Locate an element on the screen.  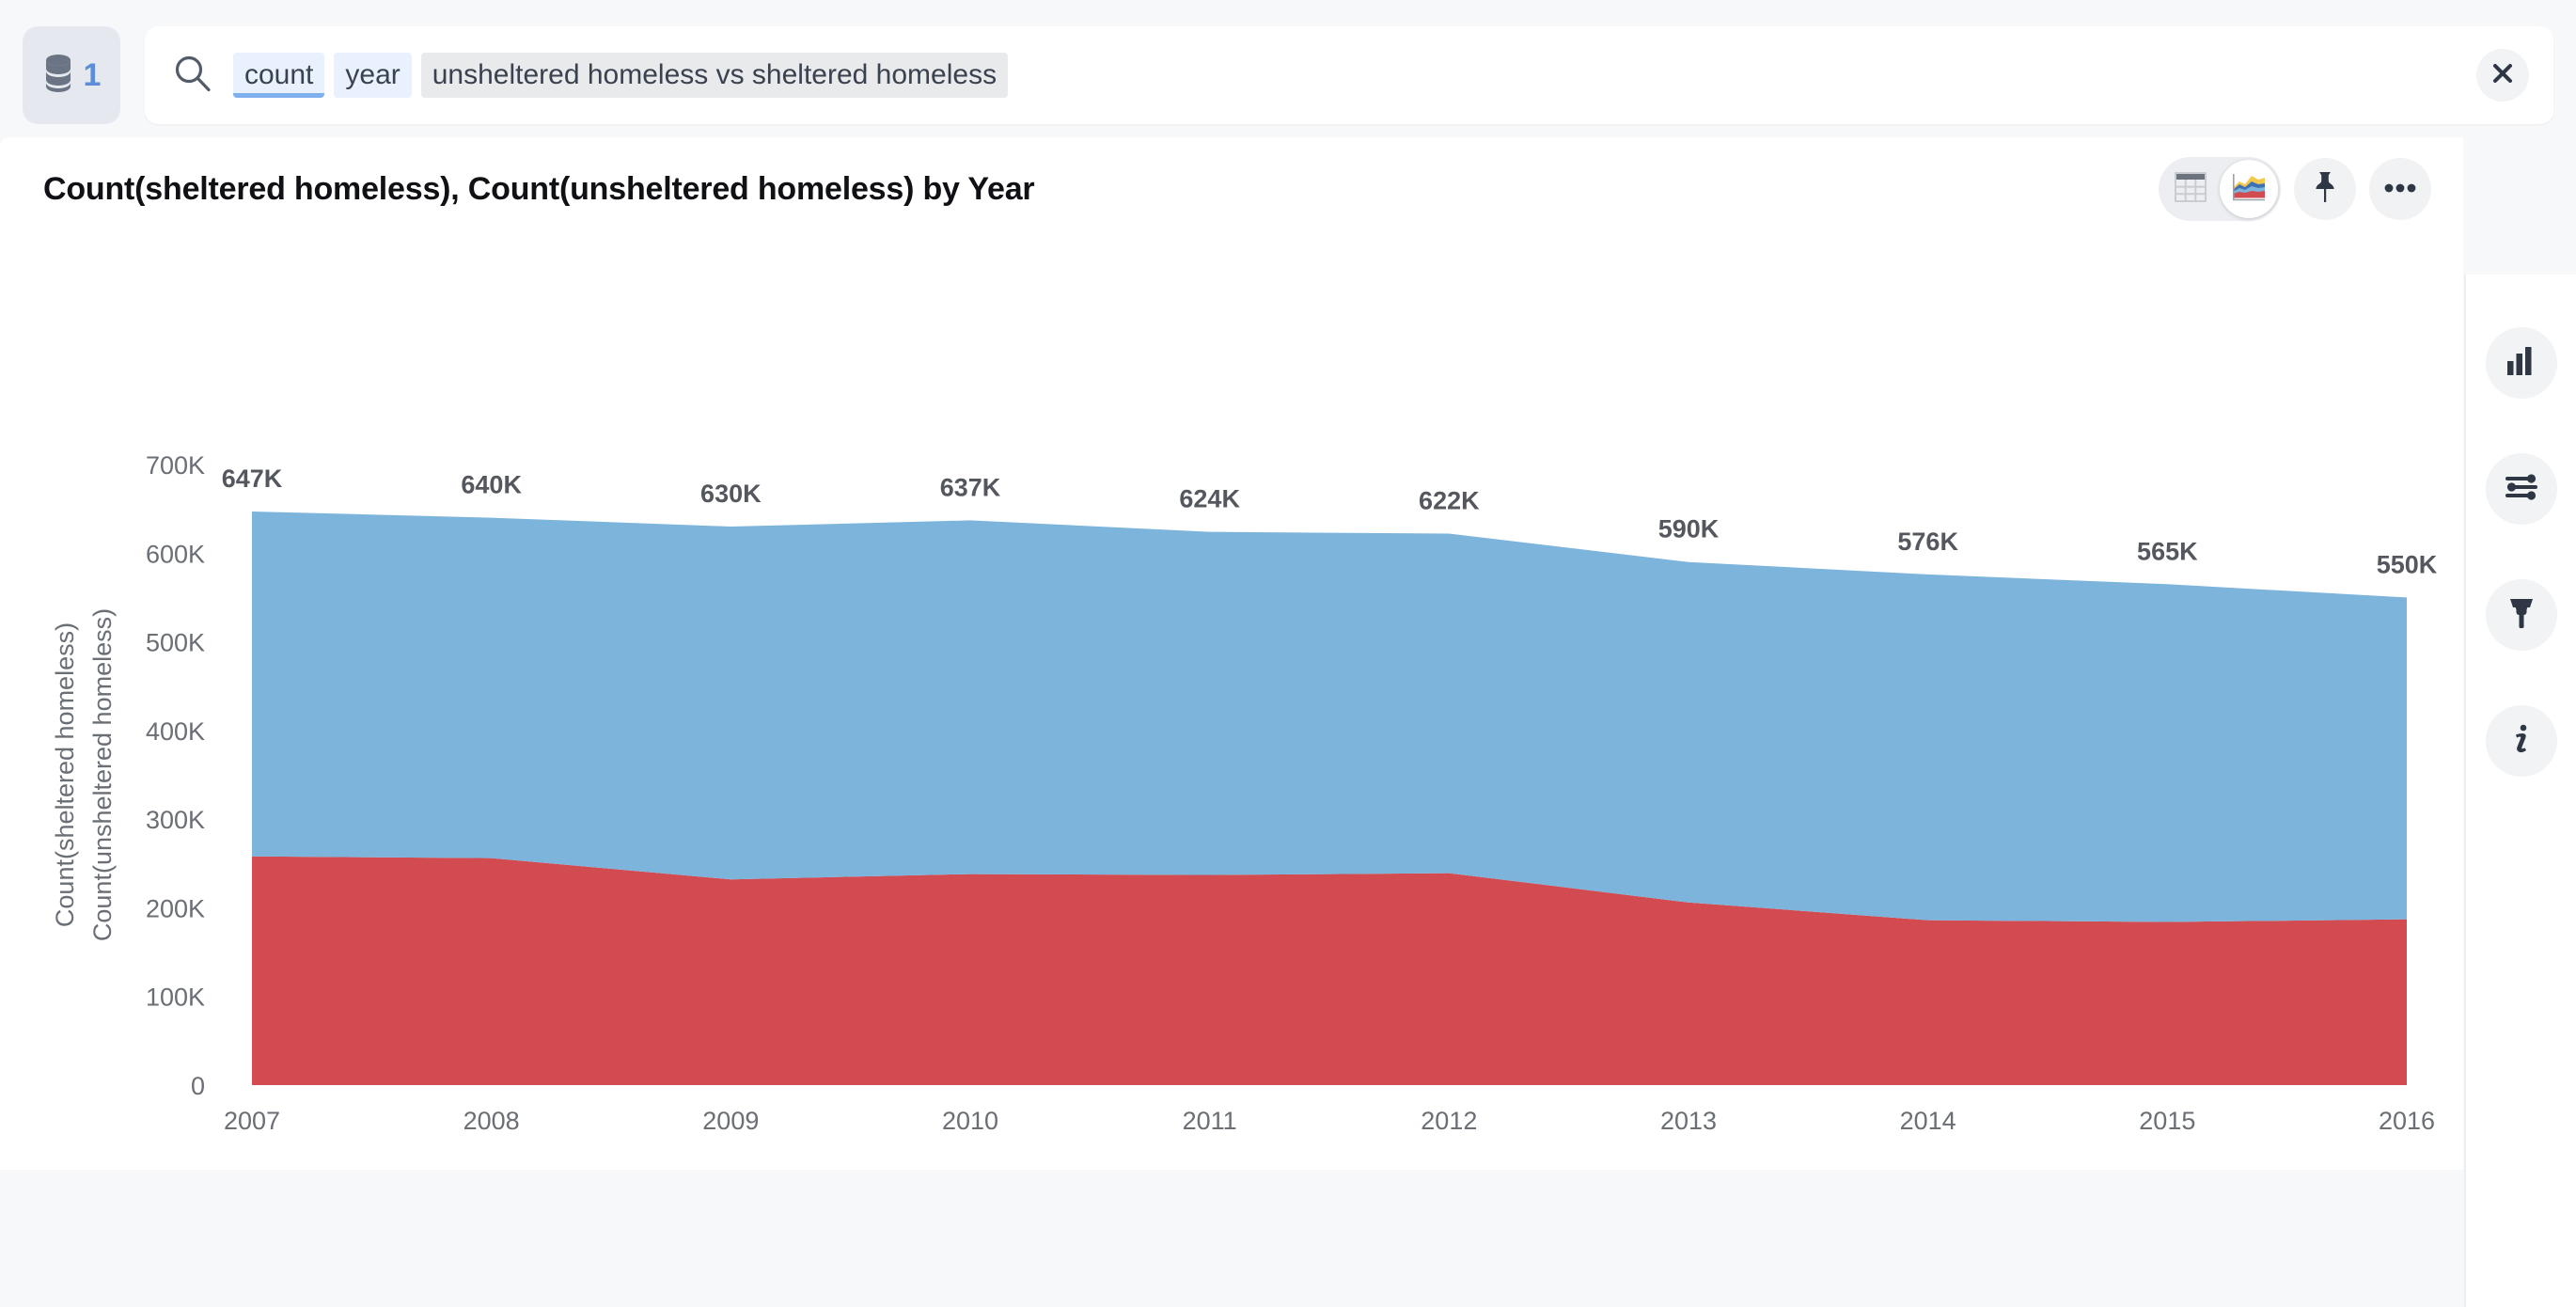
table-view-button is located at coordinates (2191, 189).